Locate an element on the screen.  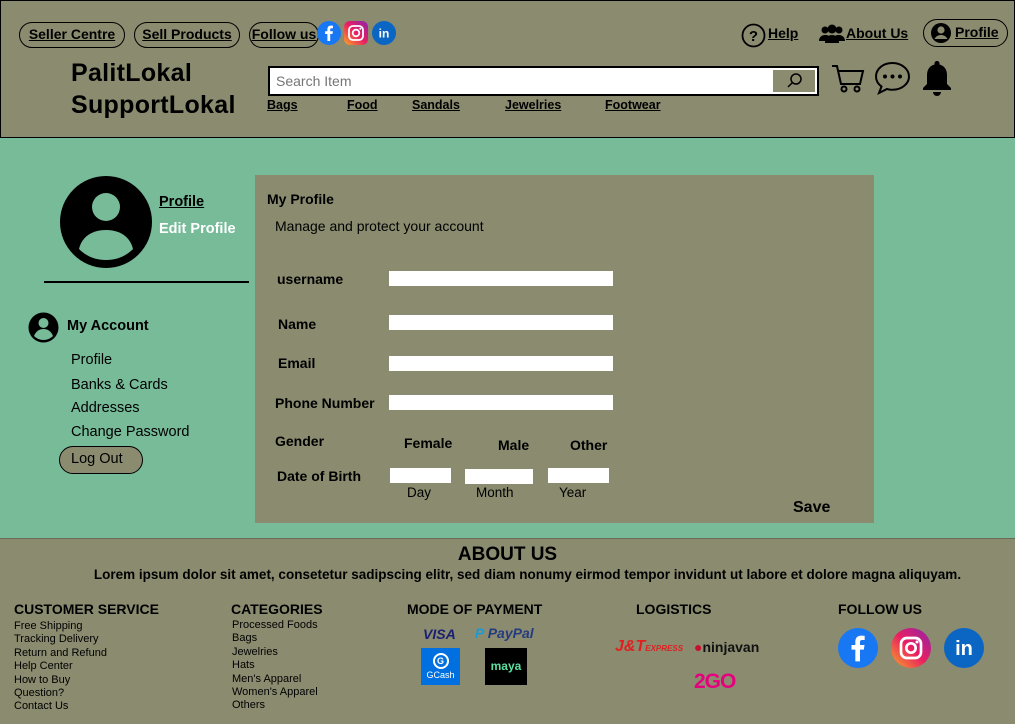
seller-centre-button: Seller Centre is located at coordinates (72, 35).